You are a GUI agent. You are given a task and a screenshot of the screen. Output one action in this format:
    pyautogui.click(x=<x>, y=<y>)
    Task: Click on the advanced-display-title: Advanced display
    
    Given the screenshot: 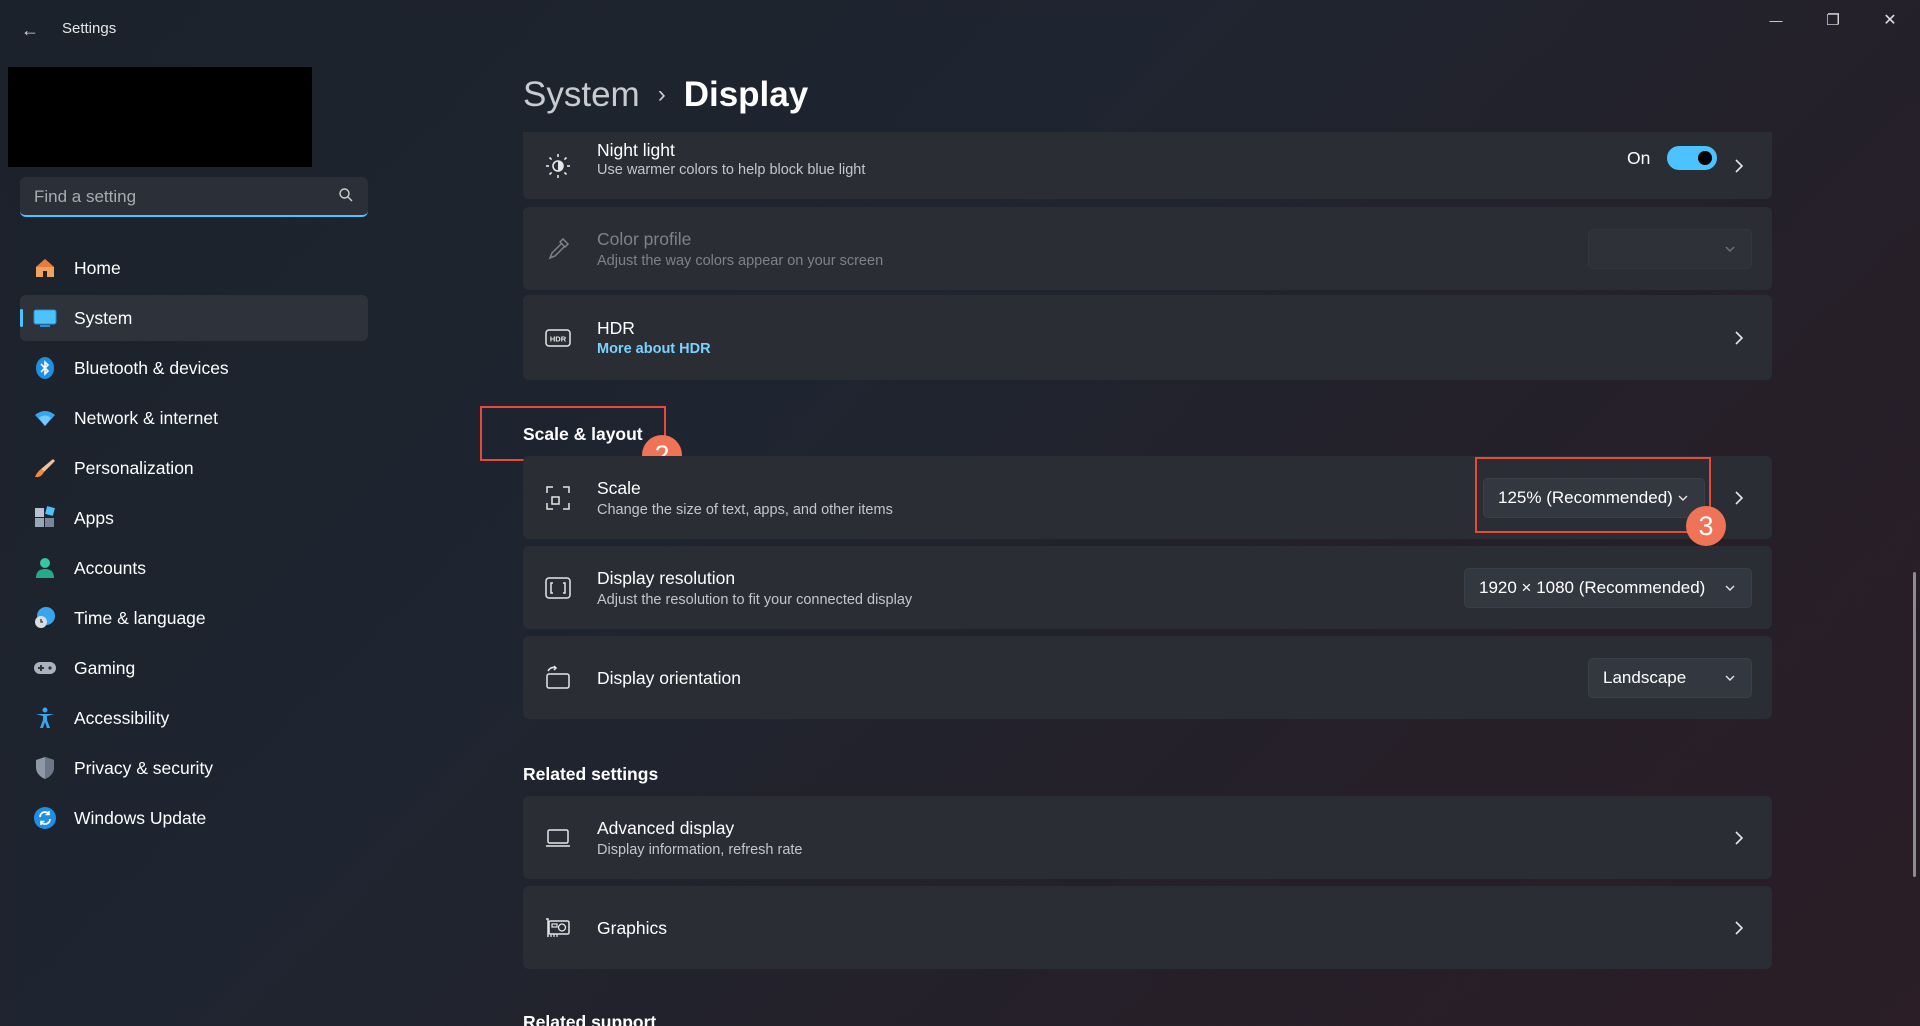 What is the action you would take?
    pyautogui.click(x=666, y=828)
    